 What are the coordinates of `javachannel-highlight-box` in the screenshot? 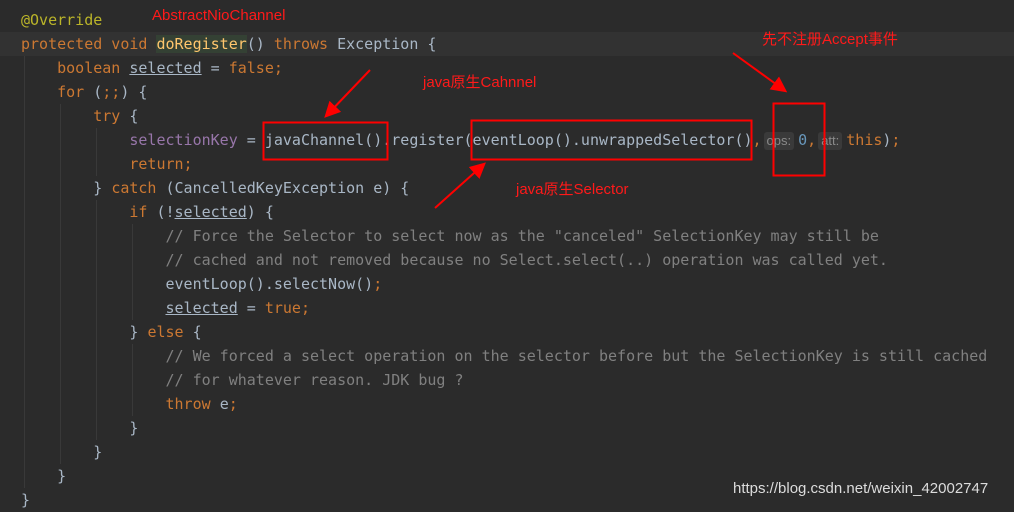 It's located at (325, 141).